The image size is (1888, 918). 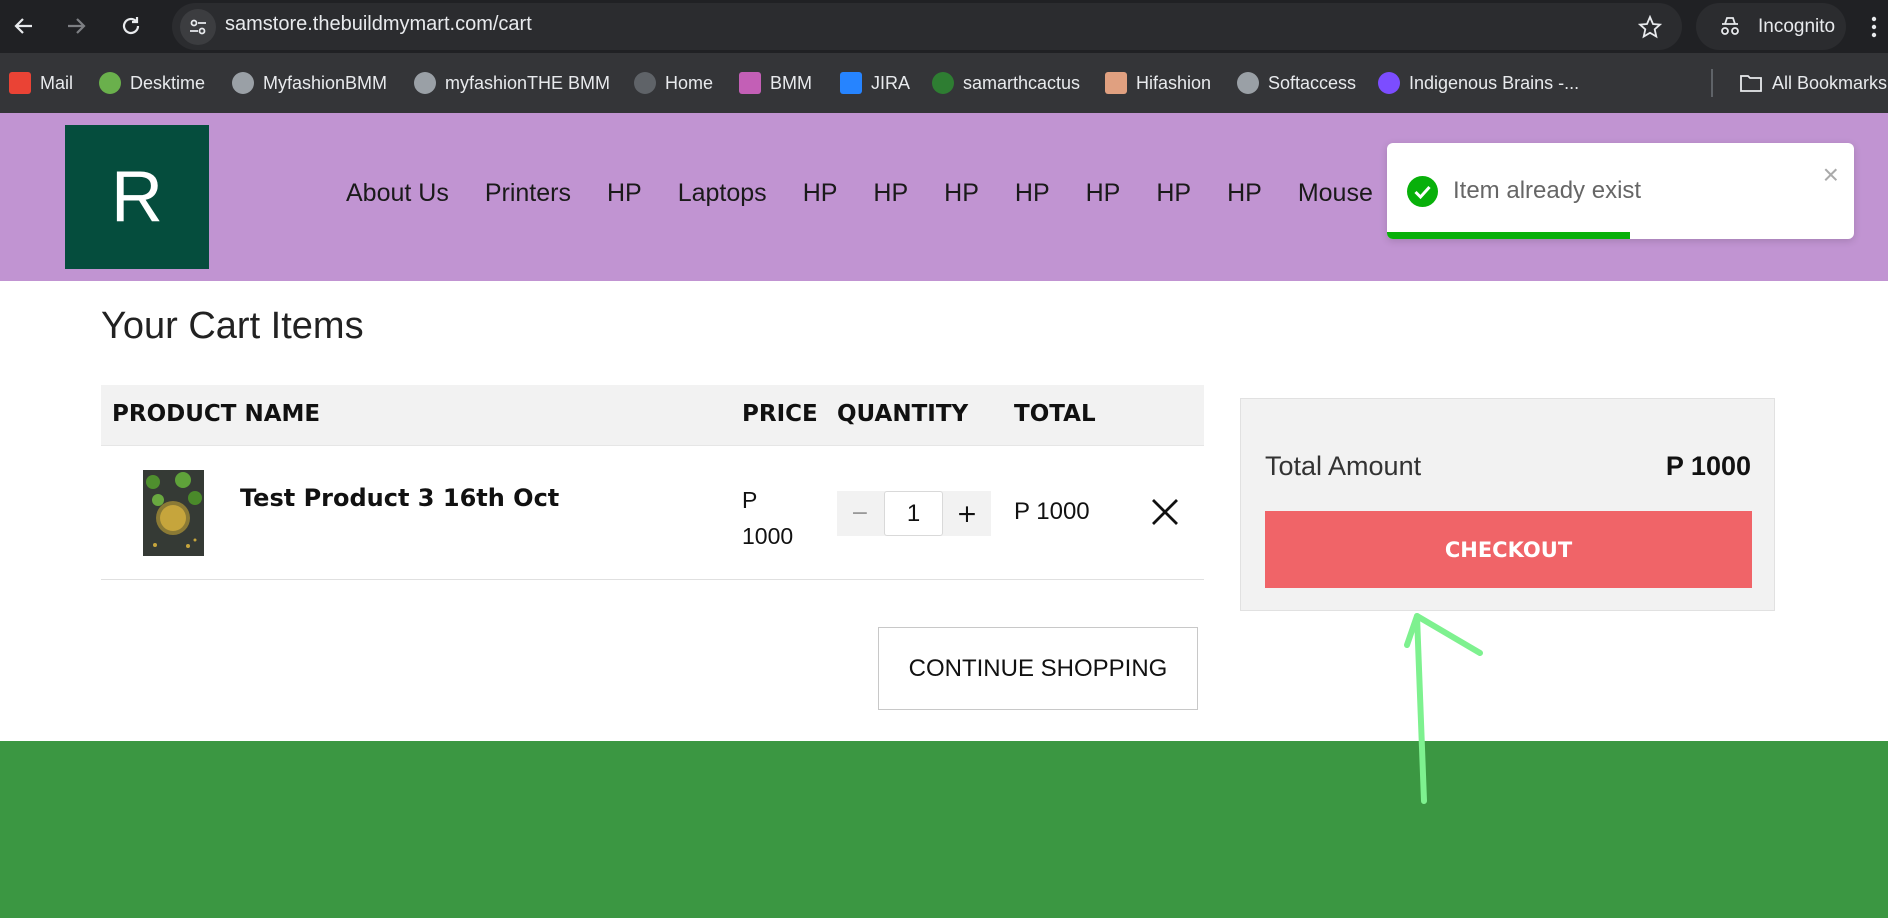 What do you see at coordinates (1422, 191) in the screenshot?
I see `success-check-icon` at bounding box center [1422, 191].